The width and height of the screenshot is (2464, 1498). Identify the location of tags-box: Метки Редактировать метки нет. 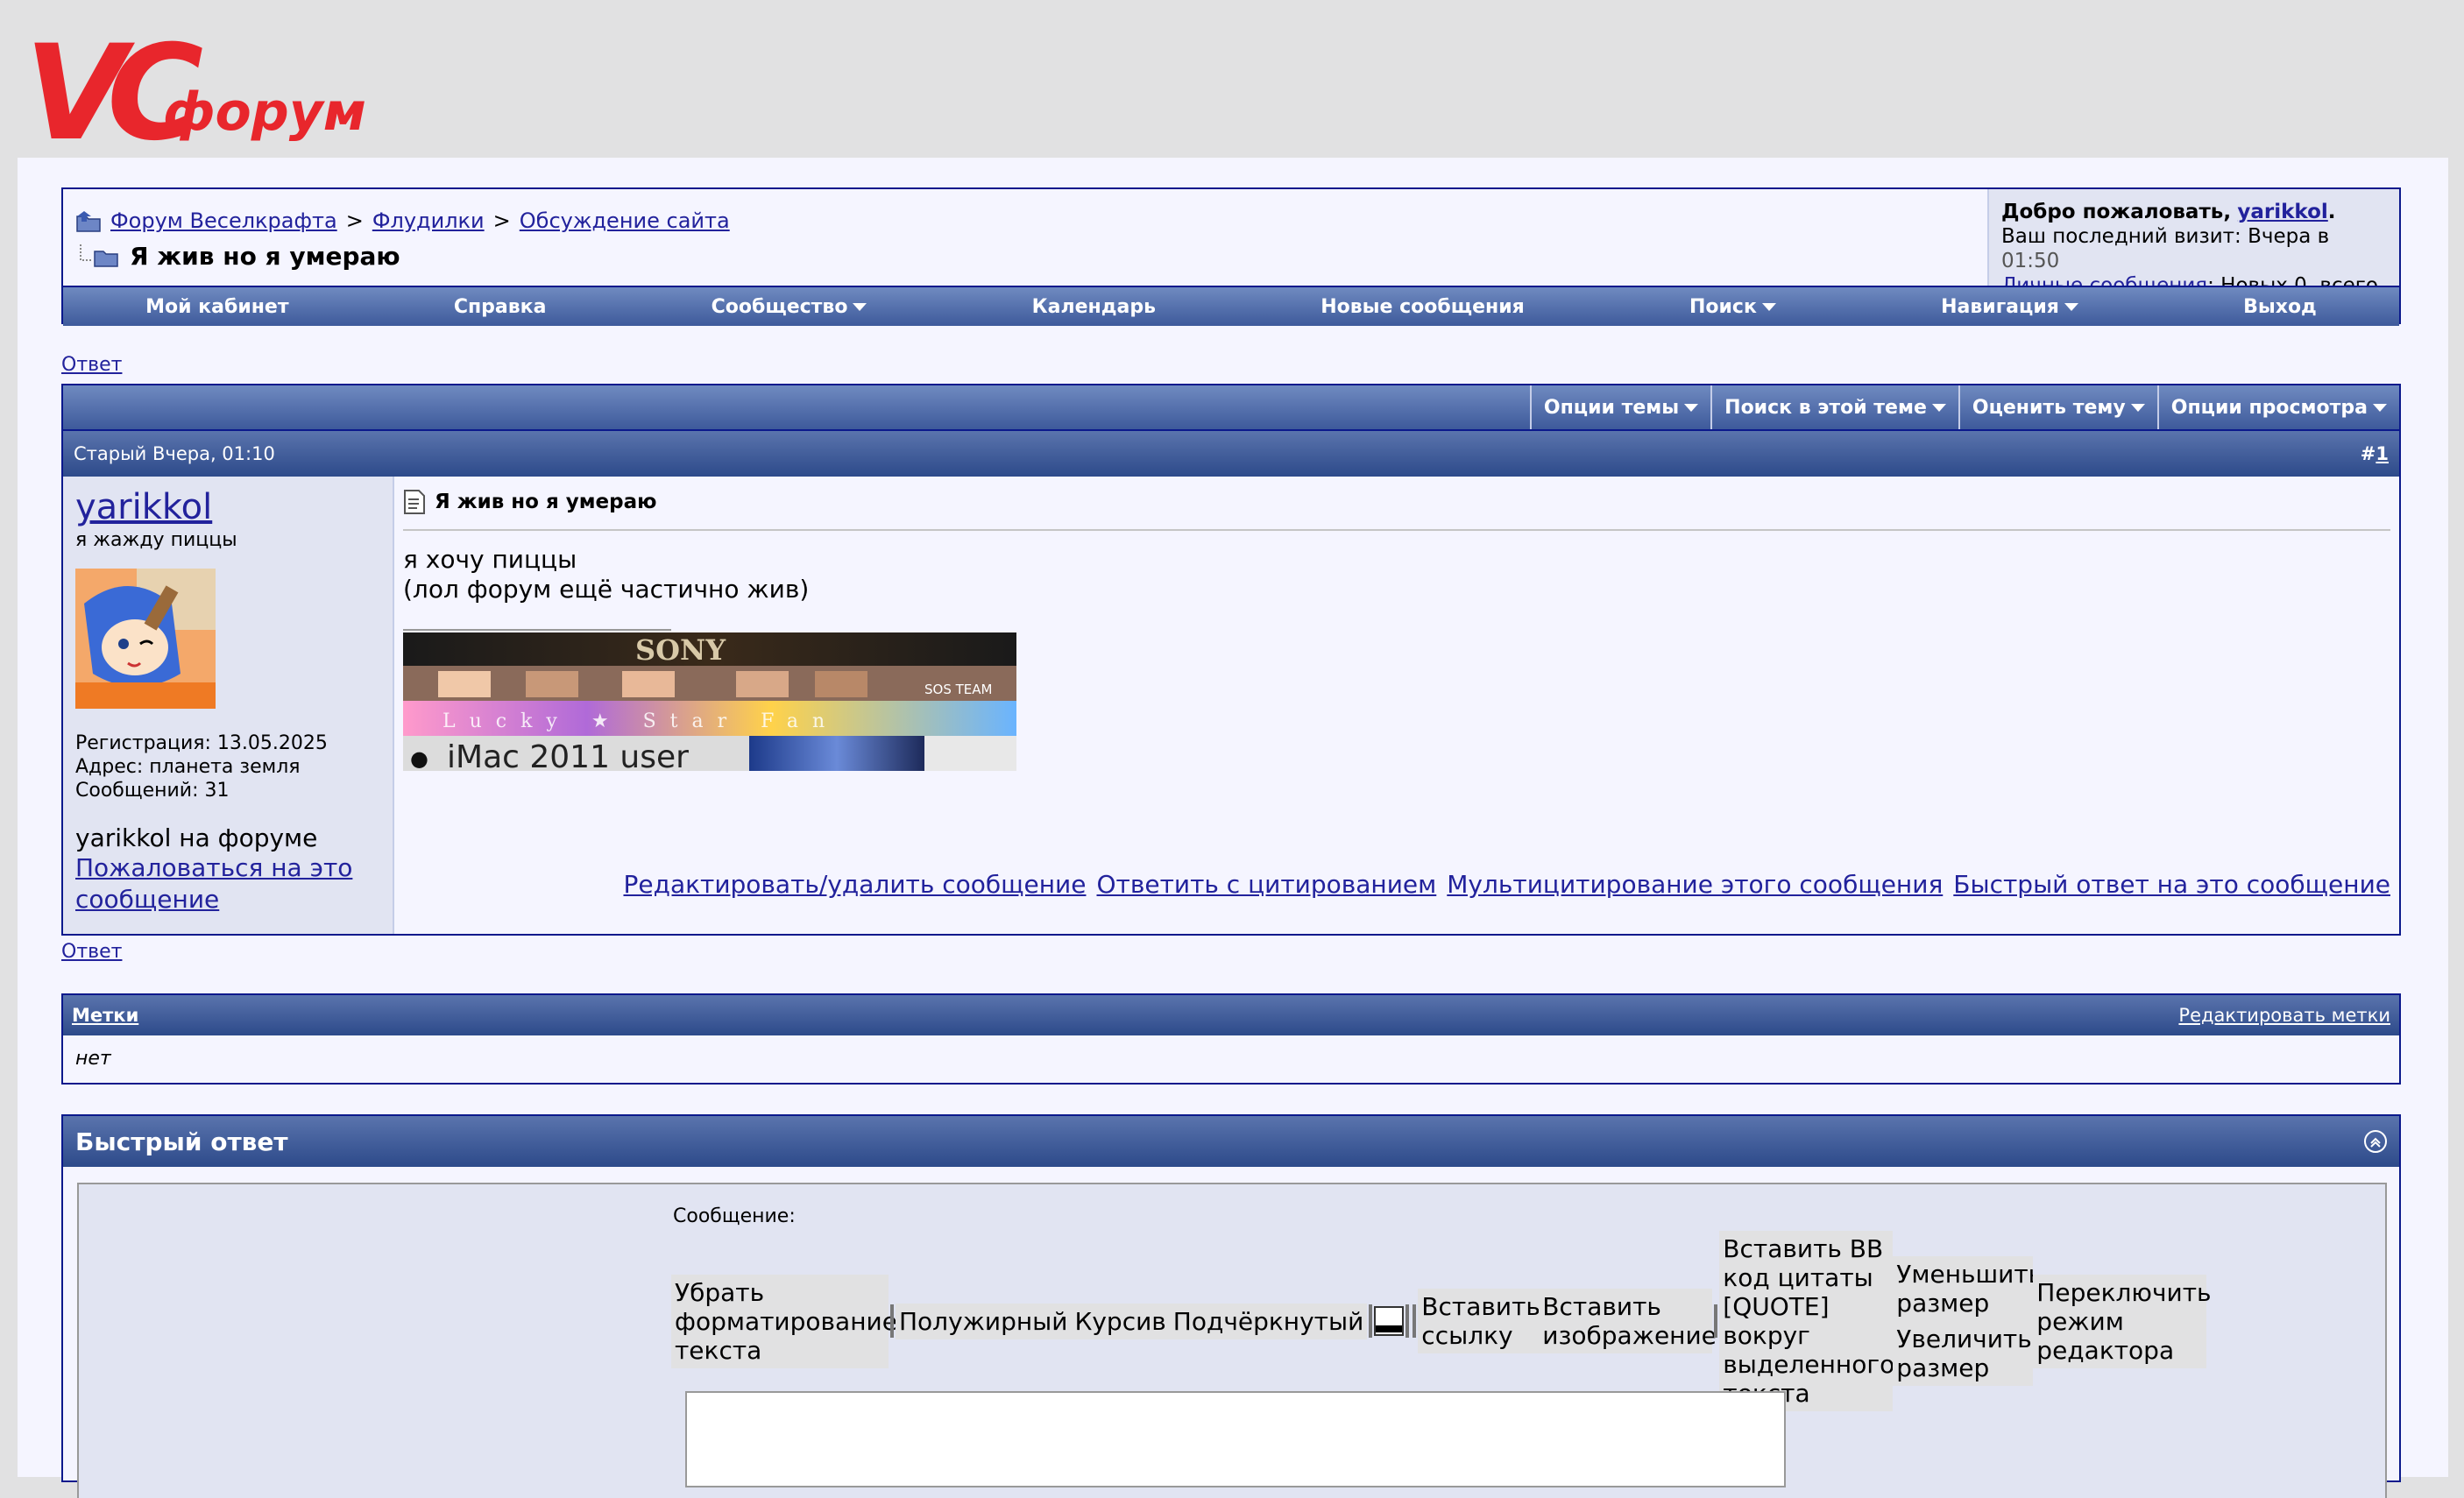
(1231, 1039).